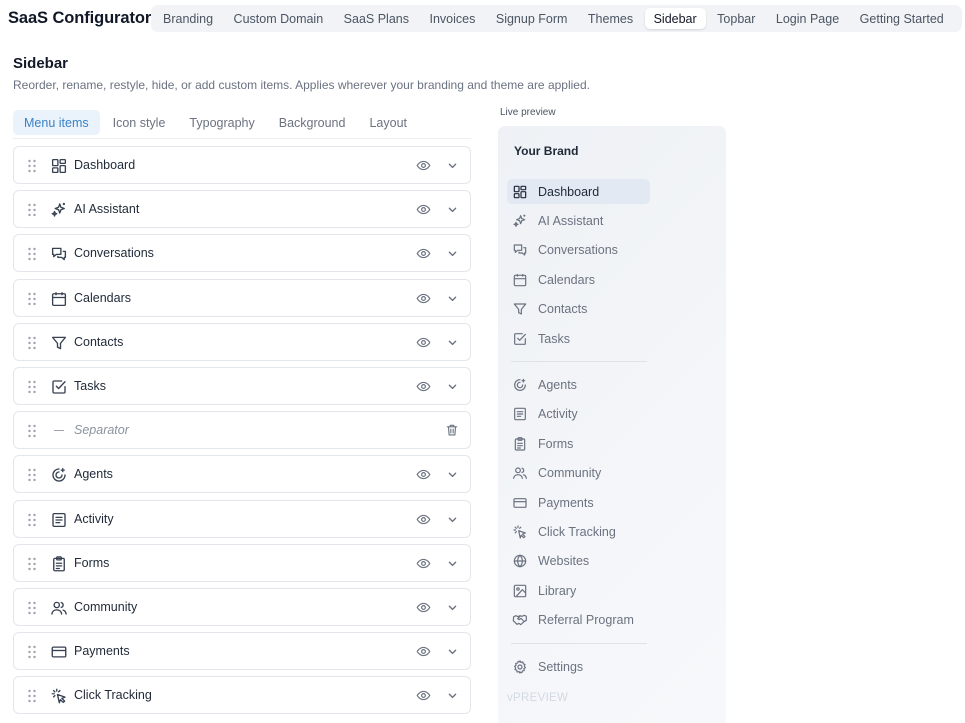 This screenshot has width=965, height=723. Describe the element at coordinates (242, 430) in the screenshot. I see `separator-row: Separator` at that location.